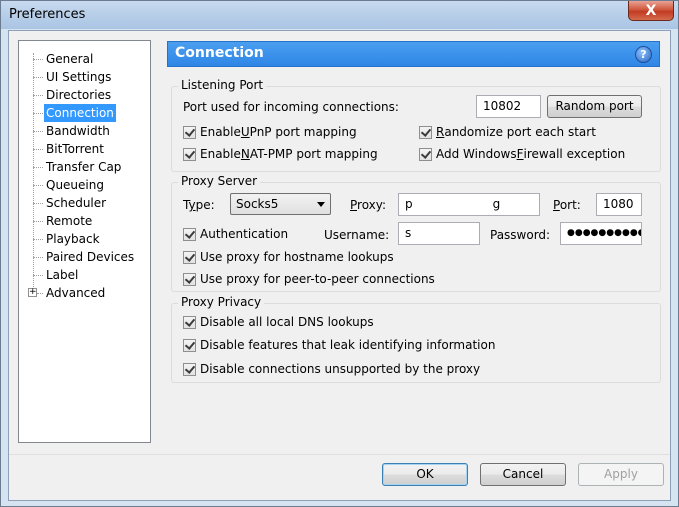 The width and height of the screenshot is (679, 507). Describe the element at coordinates (73, 239) in the screenshot. I see `tree-item-label: Playback` at that location.